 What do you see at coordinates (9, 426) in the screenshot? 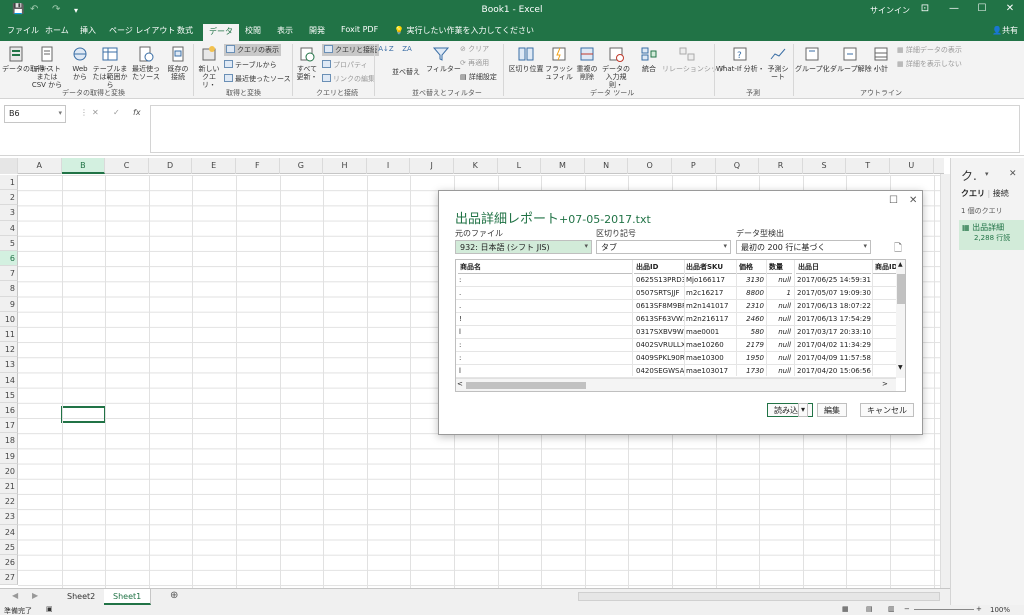
I see `row-header-17: 17` at bounding box center [9, 426].